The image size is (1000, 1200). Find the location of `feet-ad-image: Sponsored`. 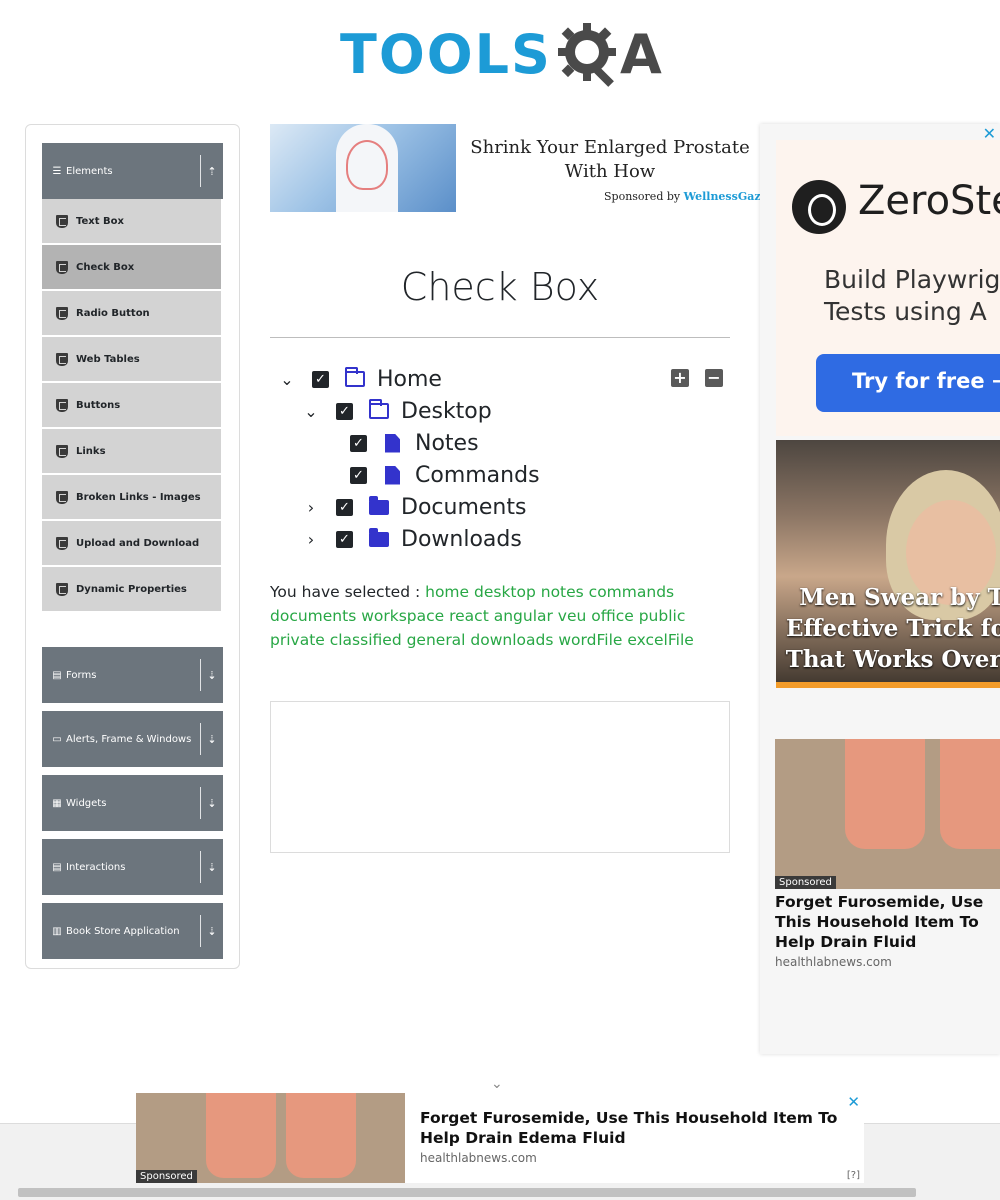

feet-ad-image: Sponsored is located at coordinates (887, 814).